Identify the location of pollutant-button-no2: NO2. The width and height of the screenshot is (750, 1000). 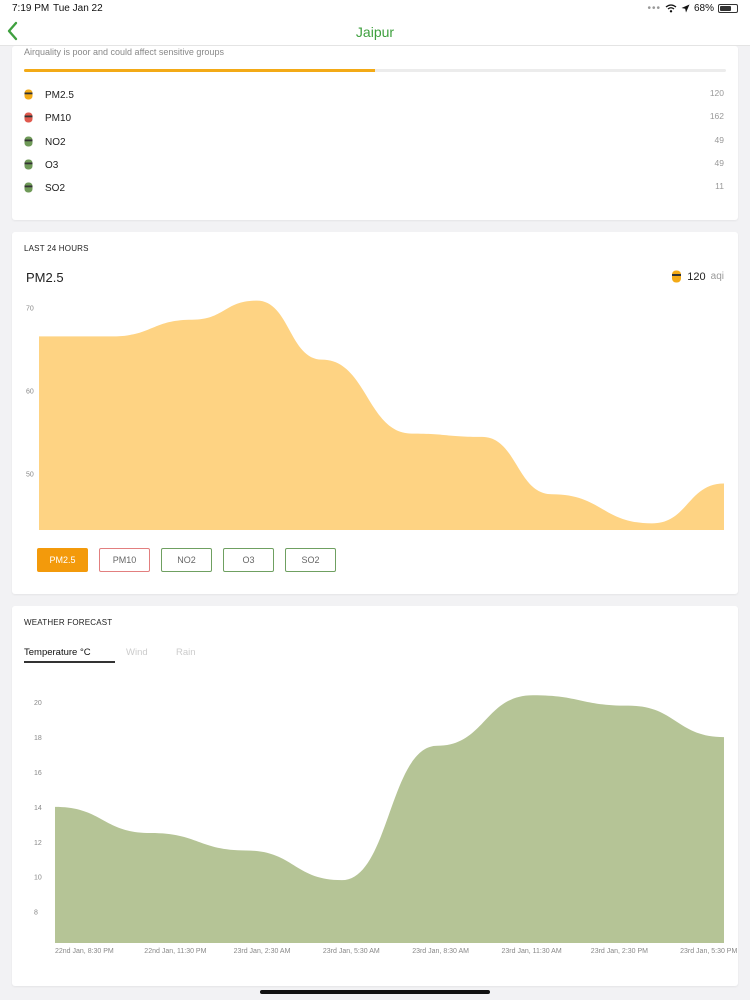
(186, 560).